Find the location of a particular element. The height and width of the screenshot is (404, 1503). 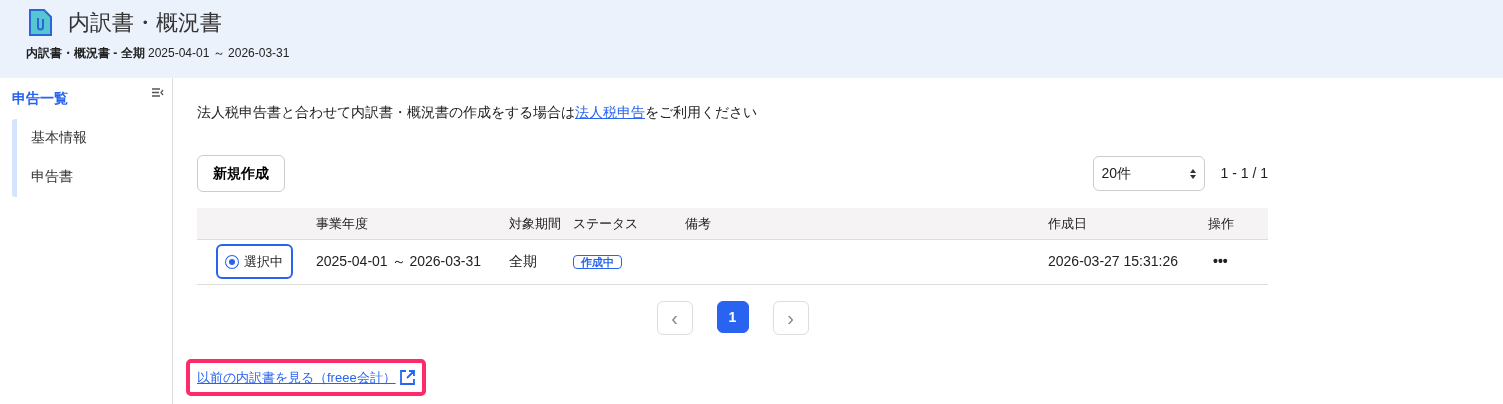

page-size-select: 20件 is located at coordinates (1148, 173).